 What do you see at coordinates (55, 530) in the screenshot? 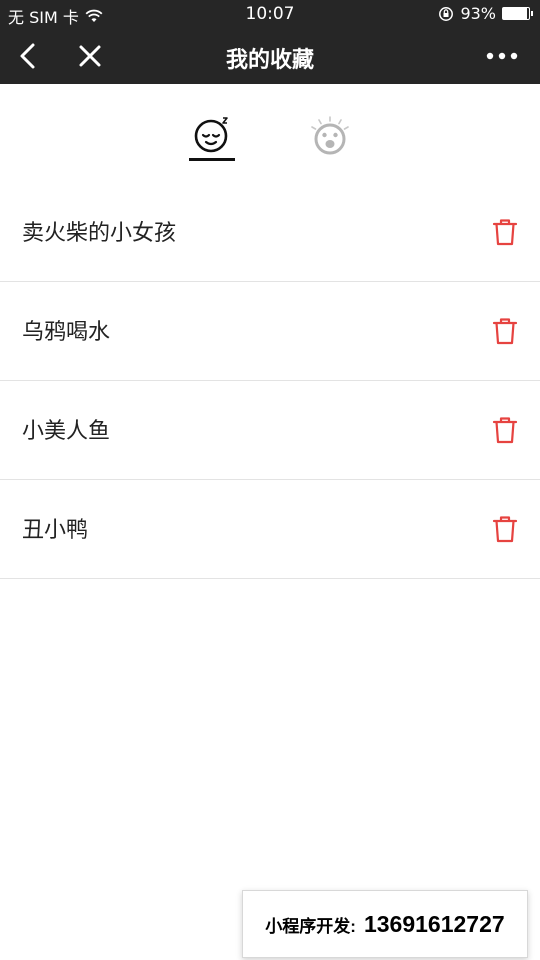
I see `list-item-title: 丑小鸭` at bounding box center [55, 530].